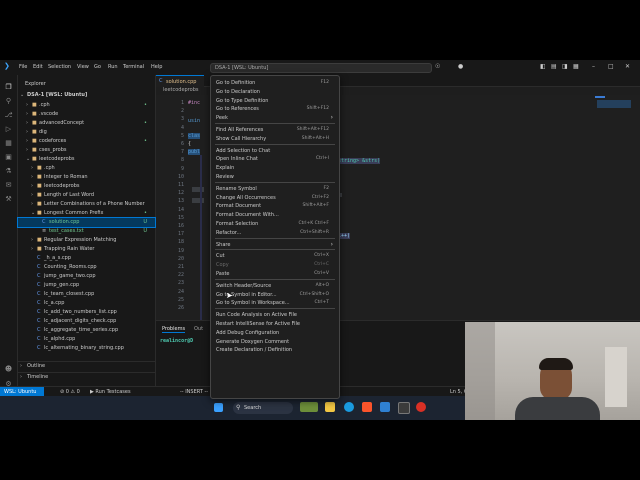  What do you see at coordinates (86, 123) in the screenshot?
I see `folder-item: › ■ advancedConcept •` at bounding box center [86, 123].